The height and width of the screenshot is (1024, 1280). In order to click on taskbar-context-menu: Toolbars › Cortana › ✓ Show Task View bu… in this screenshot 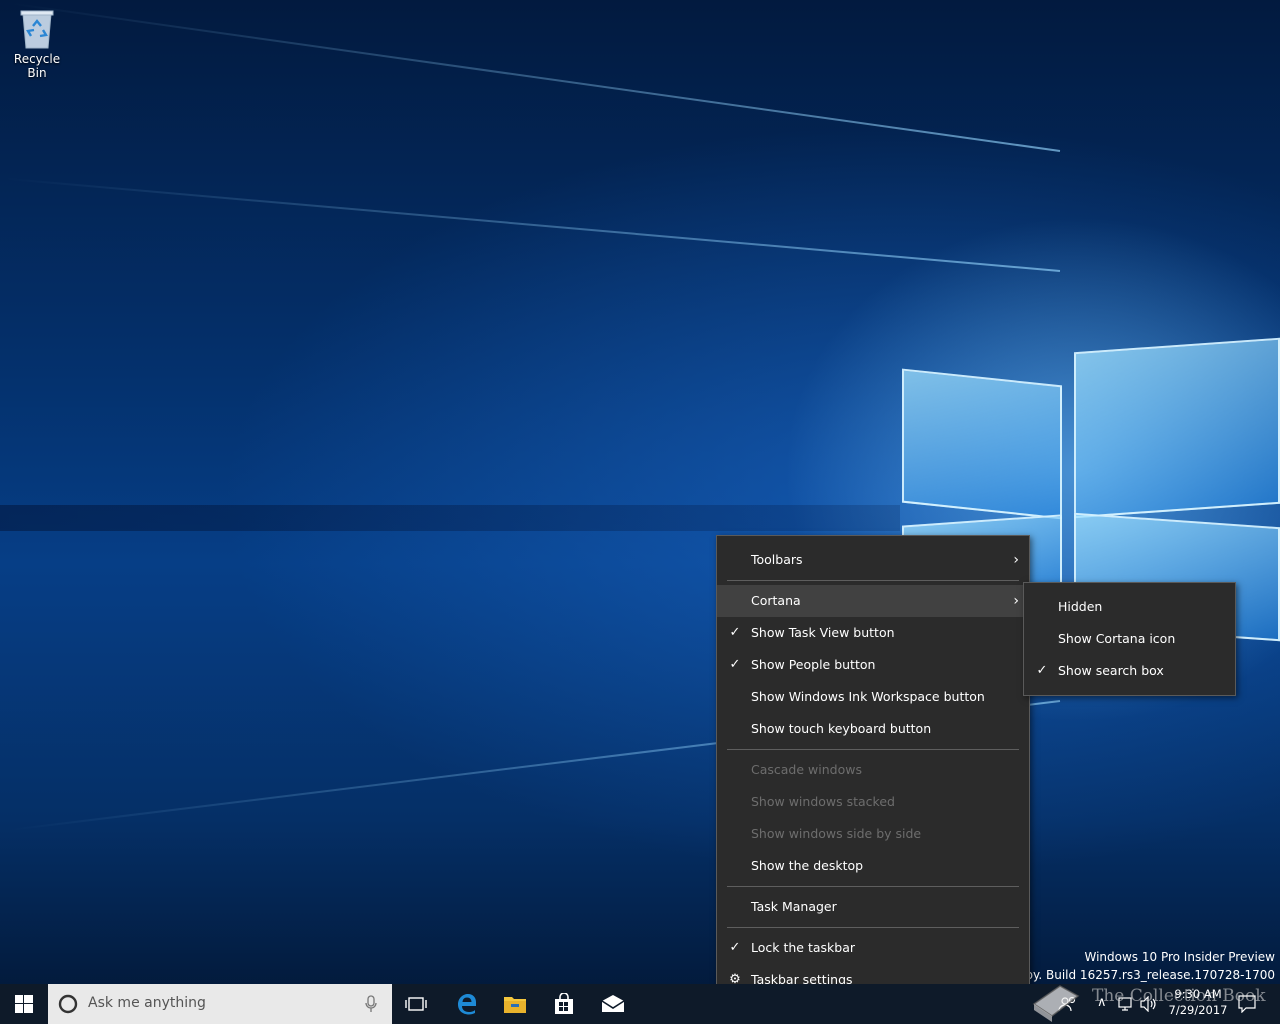, I will do `click(873, 770)`.